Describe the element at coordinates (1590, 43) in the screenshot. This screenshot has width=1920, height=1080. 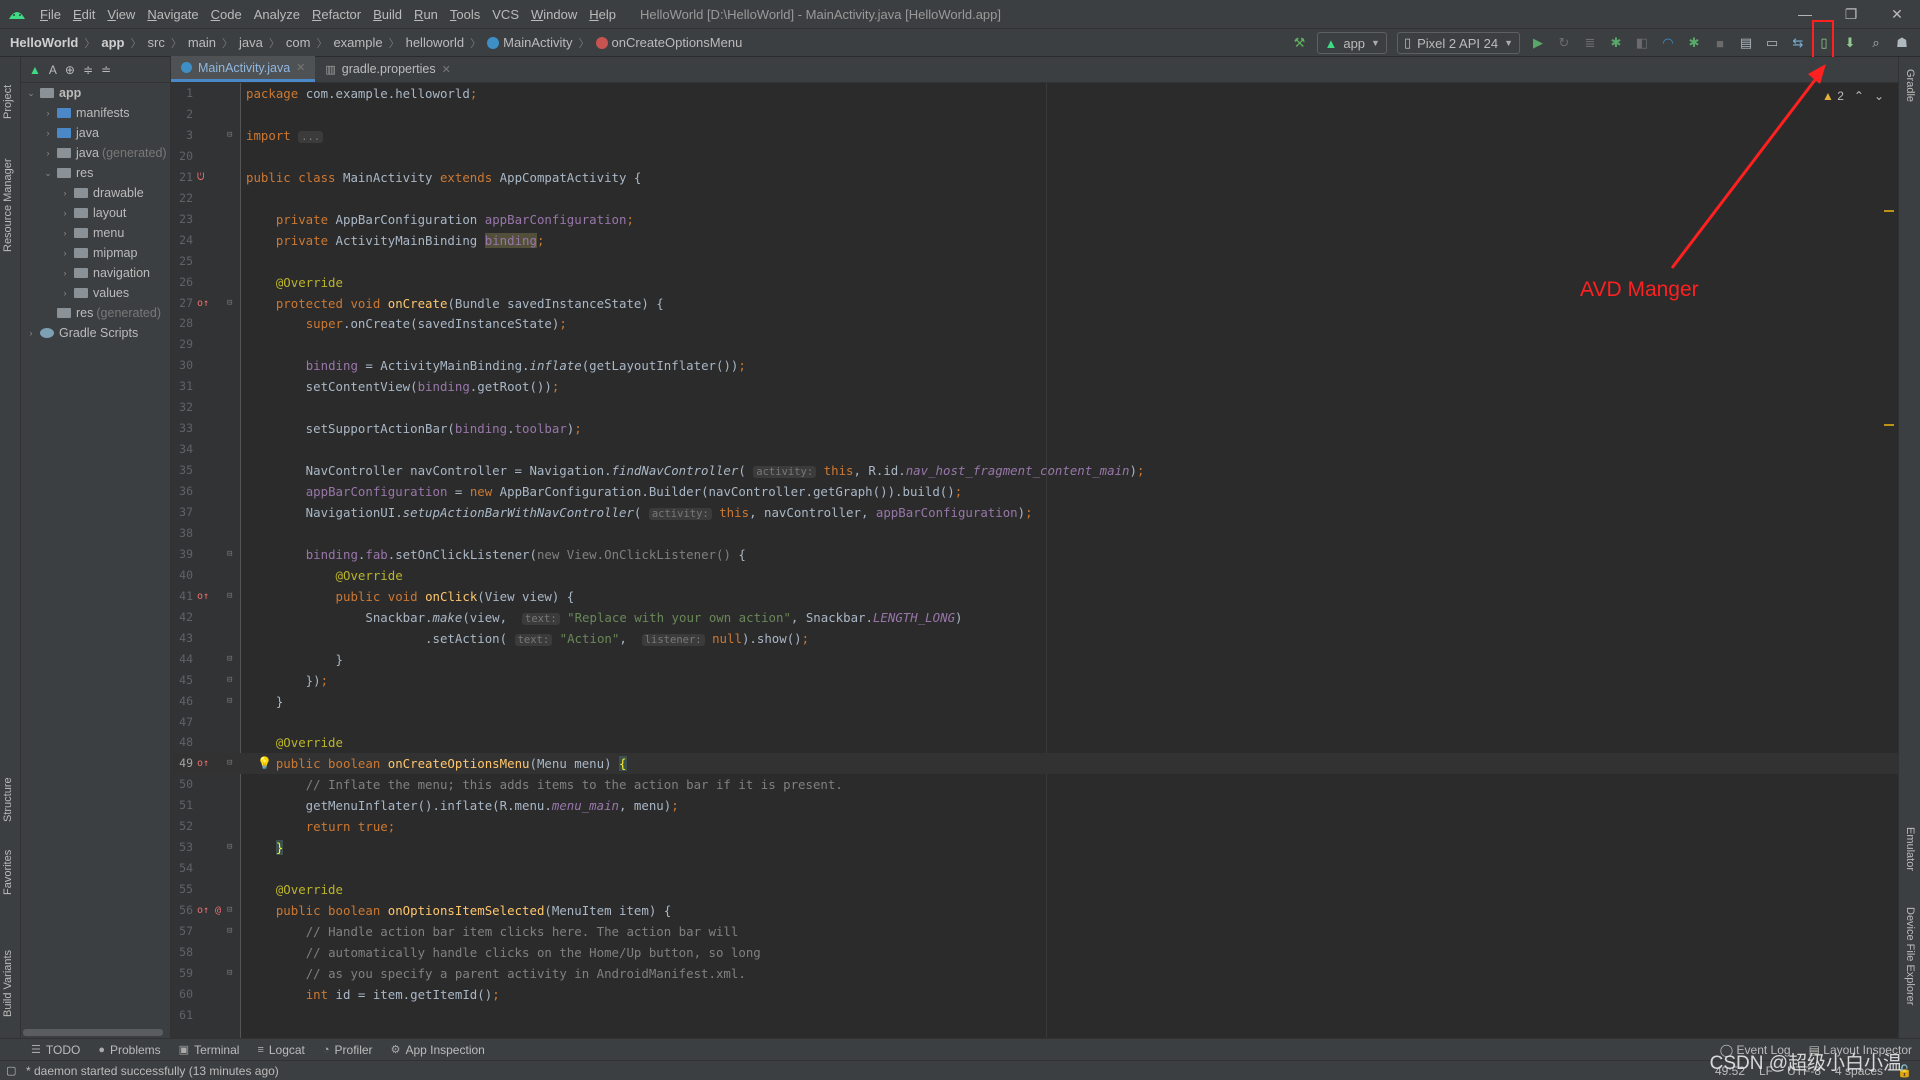
I see `apply-changes-icon: ≣` at that location.